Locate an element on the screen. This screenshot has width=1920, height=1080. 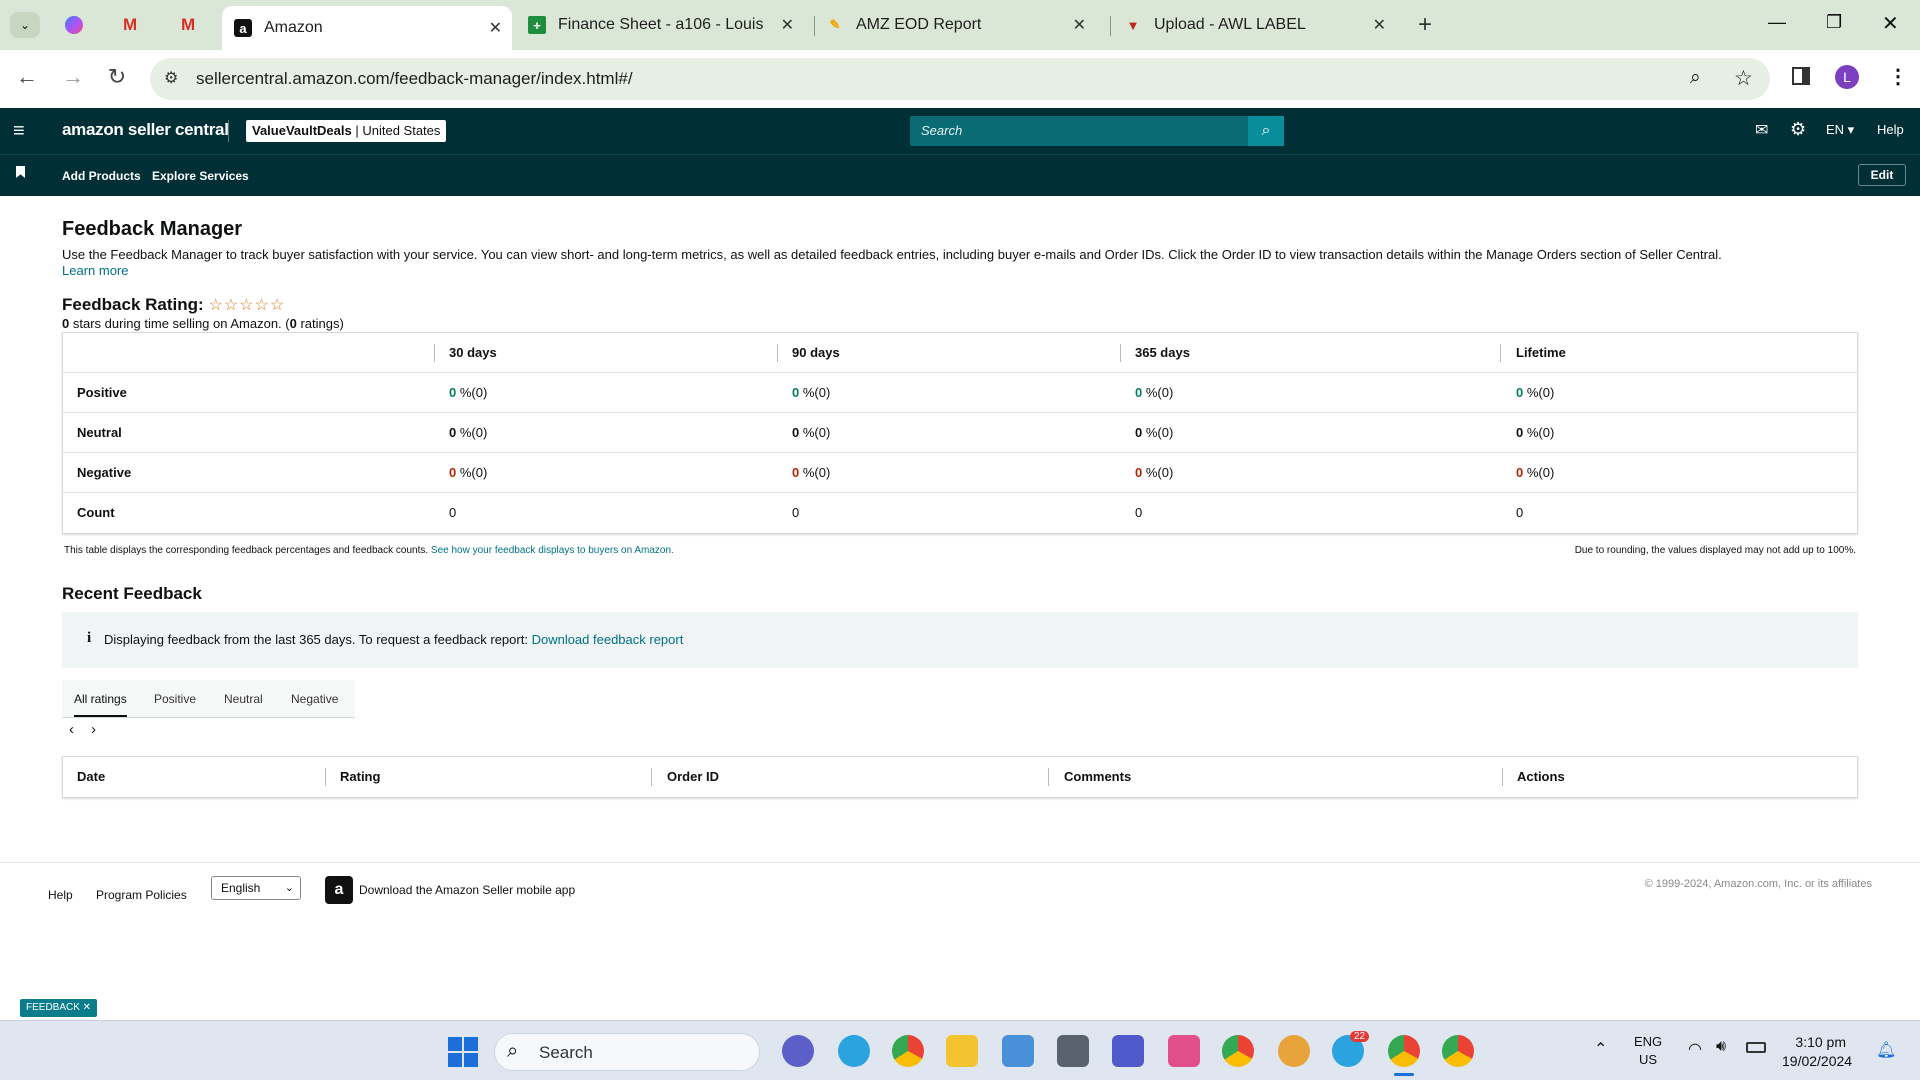
search-button: ⌕ is located at coordinates (1266, 131).